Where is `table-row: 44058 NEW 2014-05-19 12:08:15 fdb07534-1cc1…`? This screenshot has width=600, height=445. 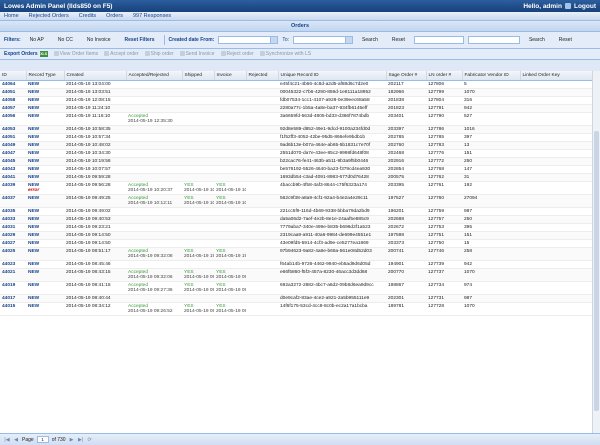
table-row: 44058 NEW 2014-05-19 12:08:15 fdb07534-1cc1… is located at coordinates (296, 100).